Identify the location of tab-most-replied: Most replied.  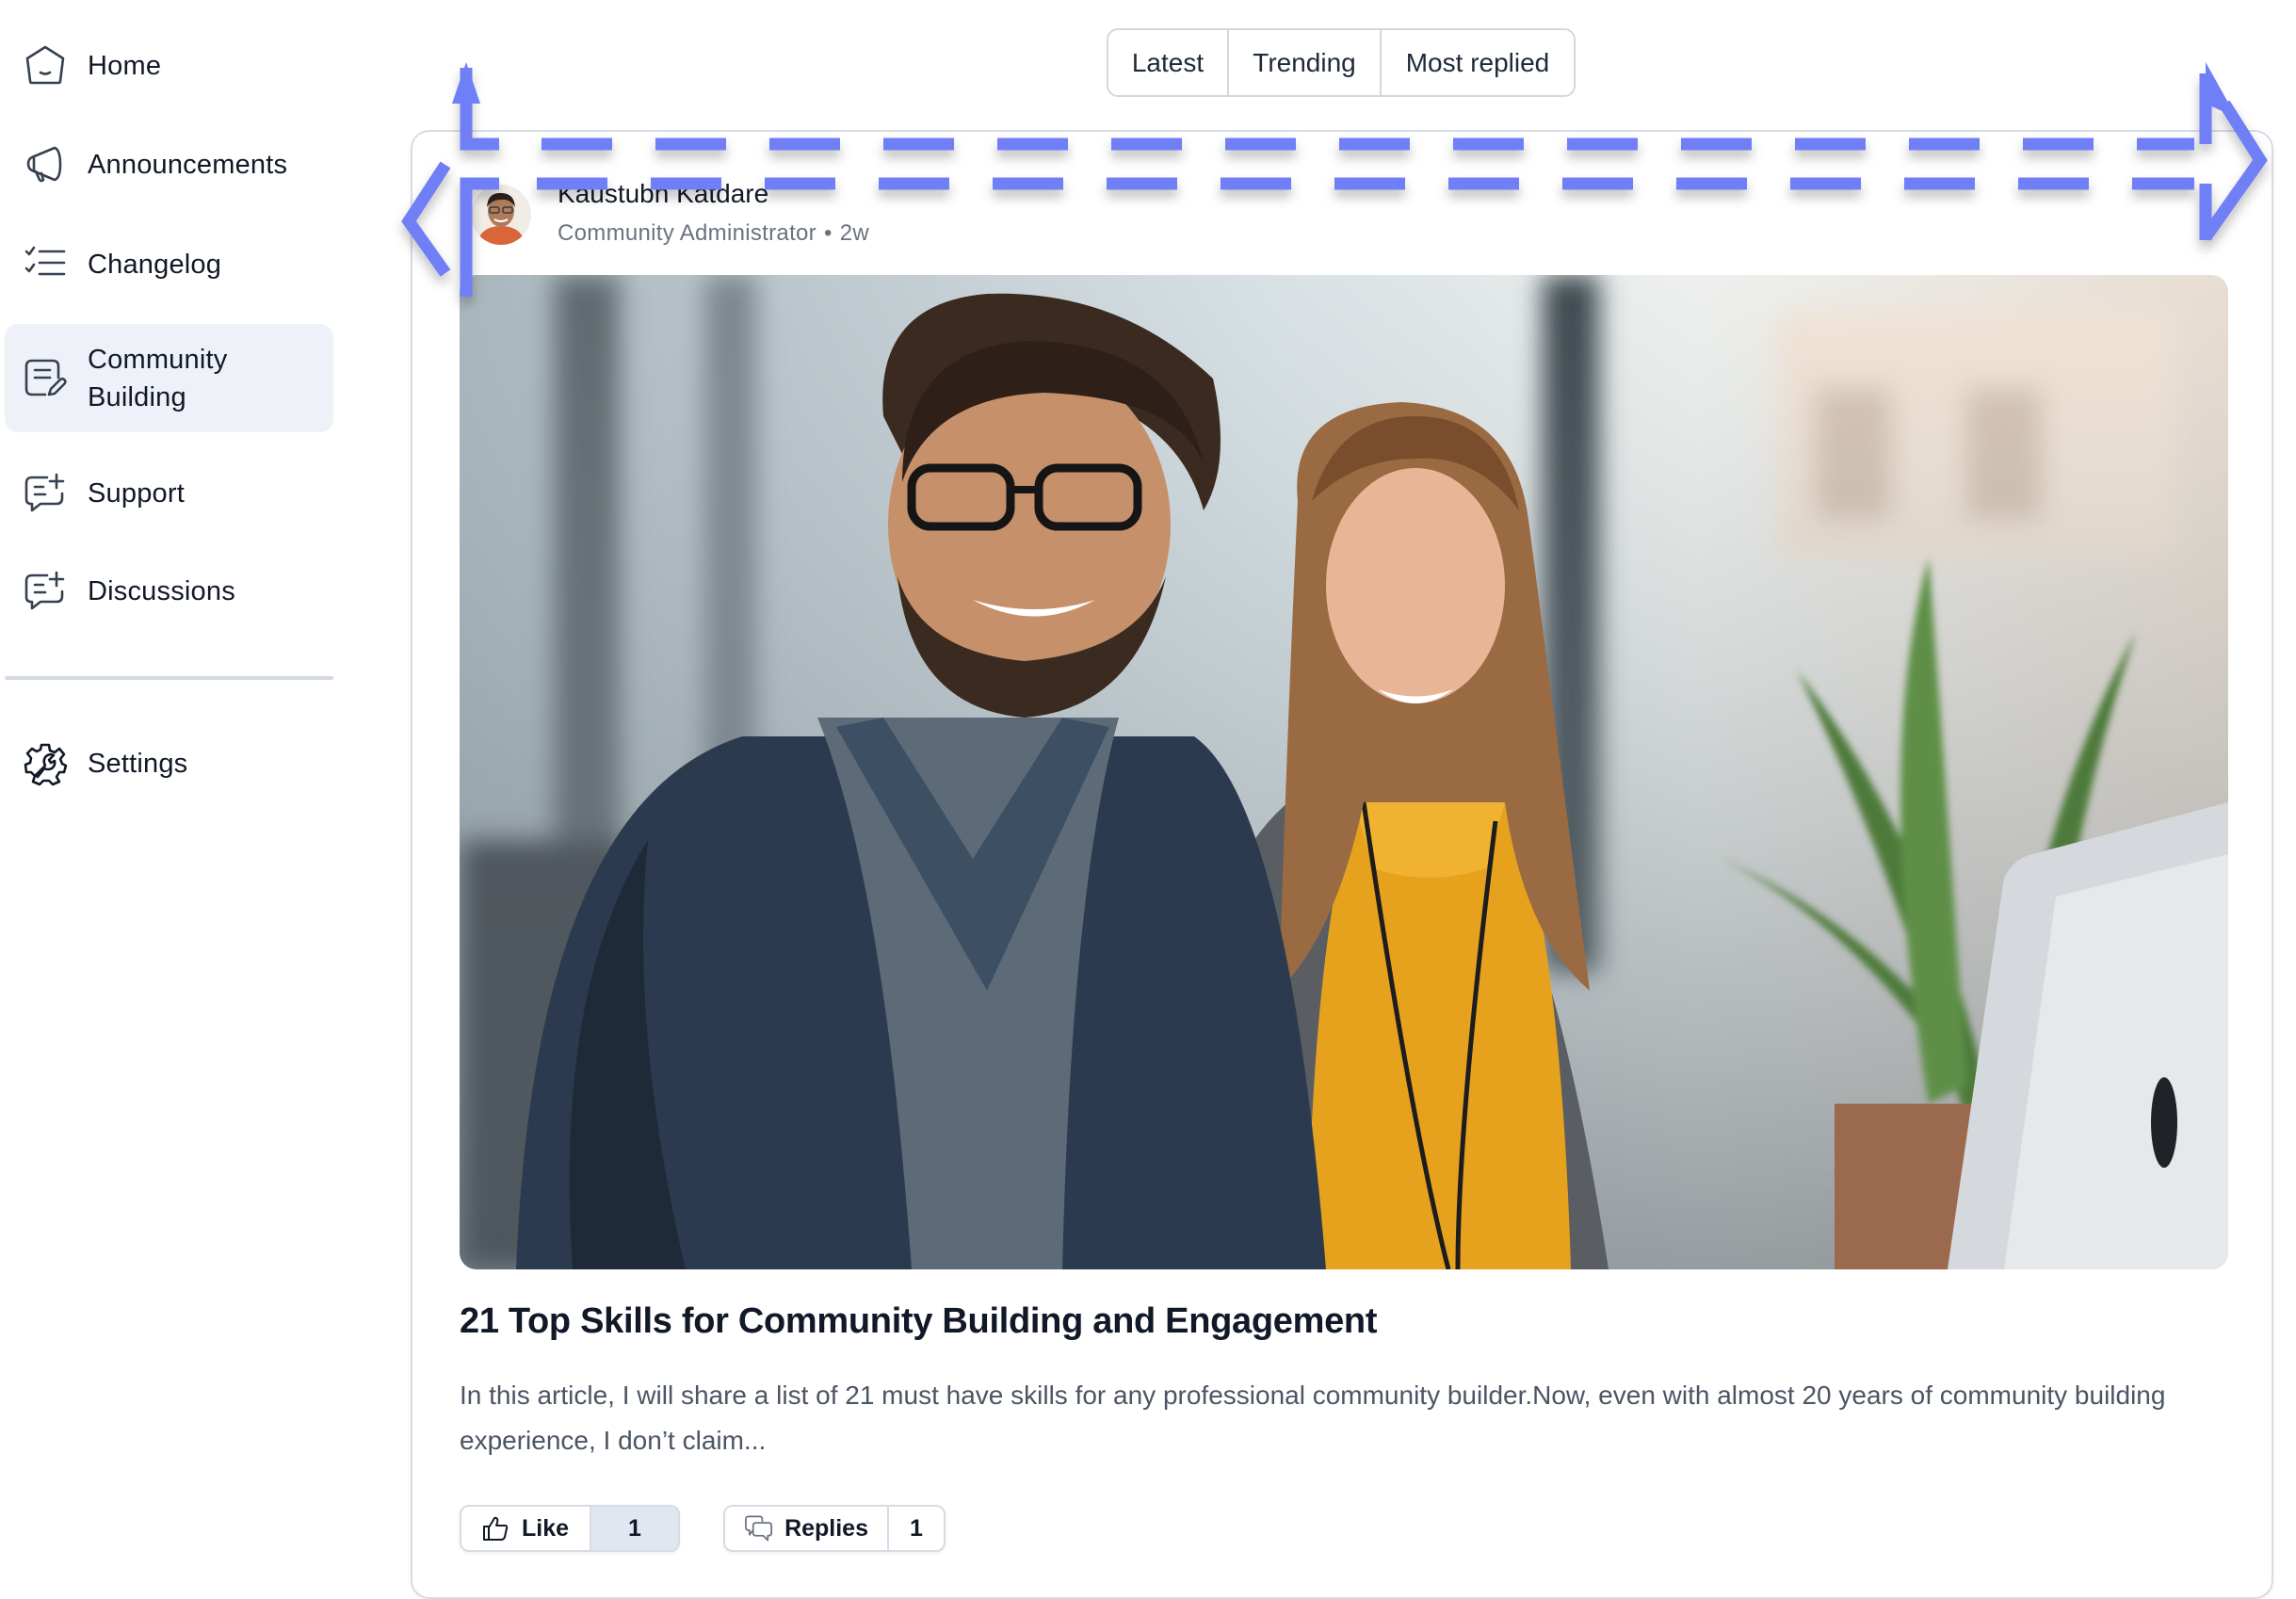
(1477, 62).